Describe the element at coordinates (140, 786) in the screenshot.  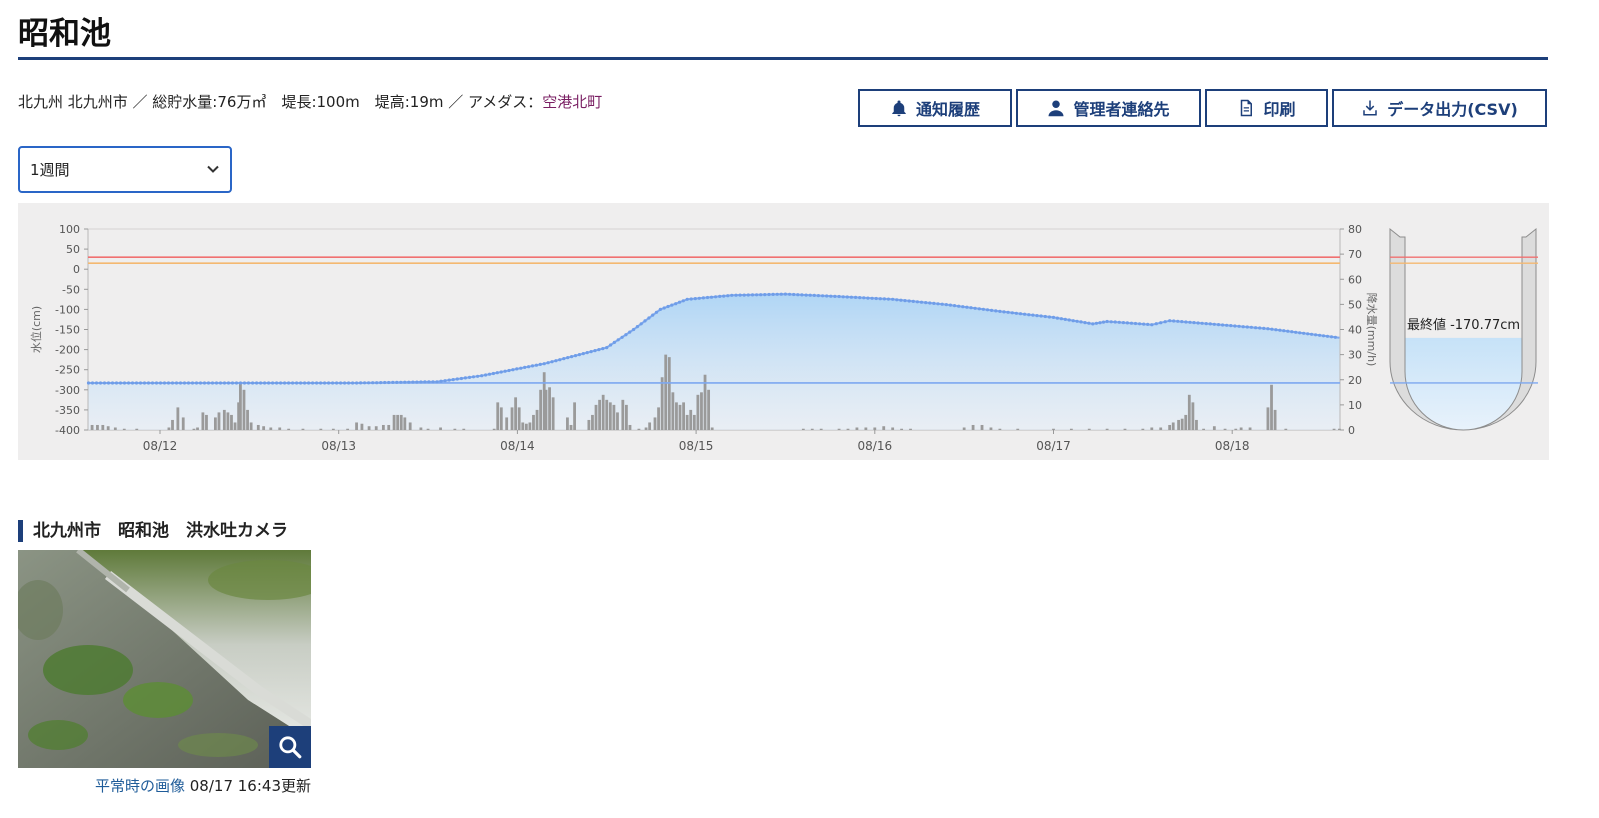
I see `normal-image-link: 平常時の画像` at that location.